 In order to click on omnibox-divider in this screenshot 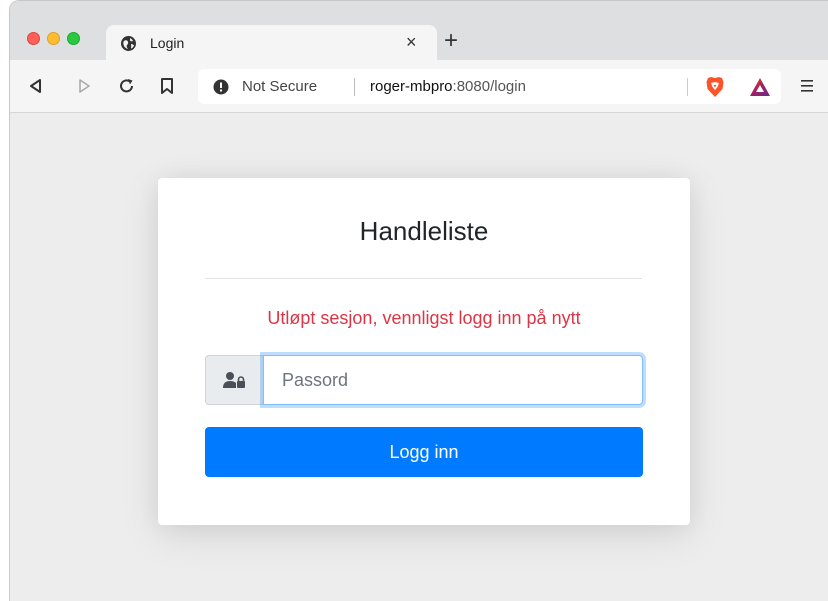, I will do `click(354, 87)`.